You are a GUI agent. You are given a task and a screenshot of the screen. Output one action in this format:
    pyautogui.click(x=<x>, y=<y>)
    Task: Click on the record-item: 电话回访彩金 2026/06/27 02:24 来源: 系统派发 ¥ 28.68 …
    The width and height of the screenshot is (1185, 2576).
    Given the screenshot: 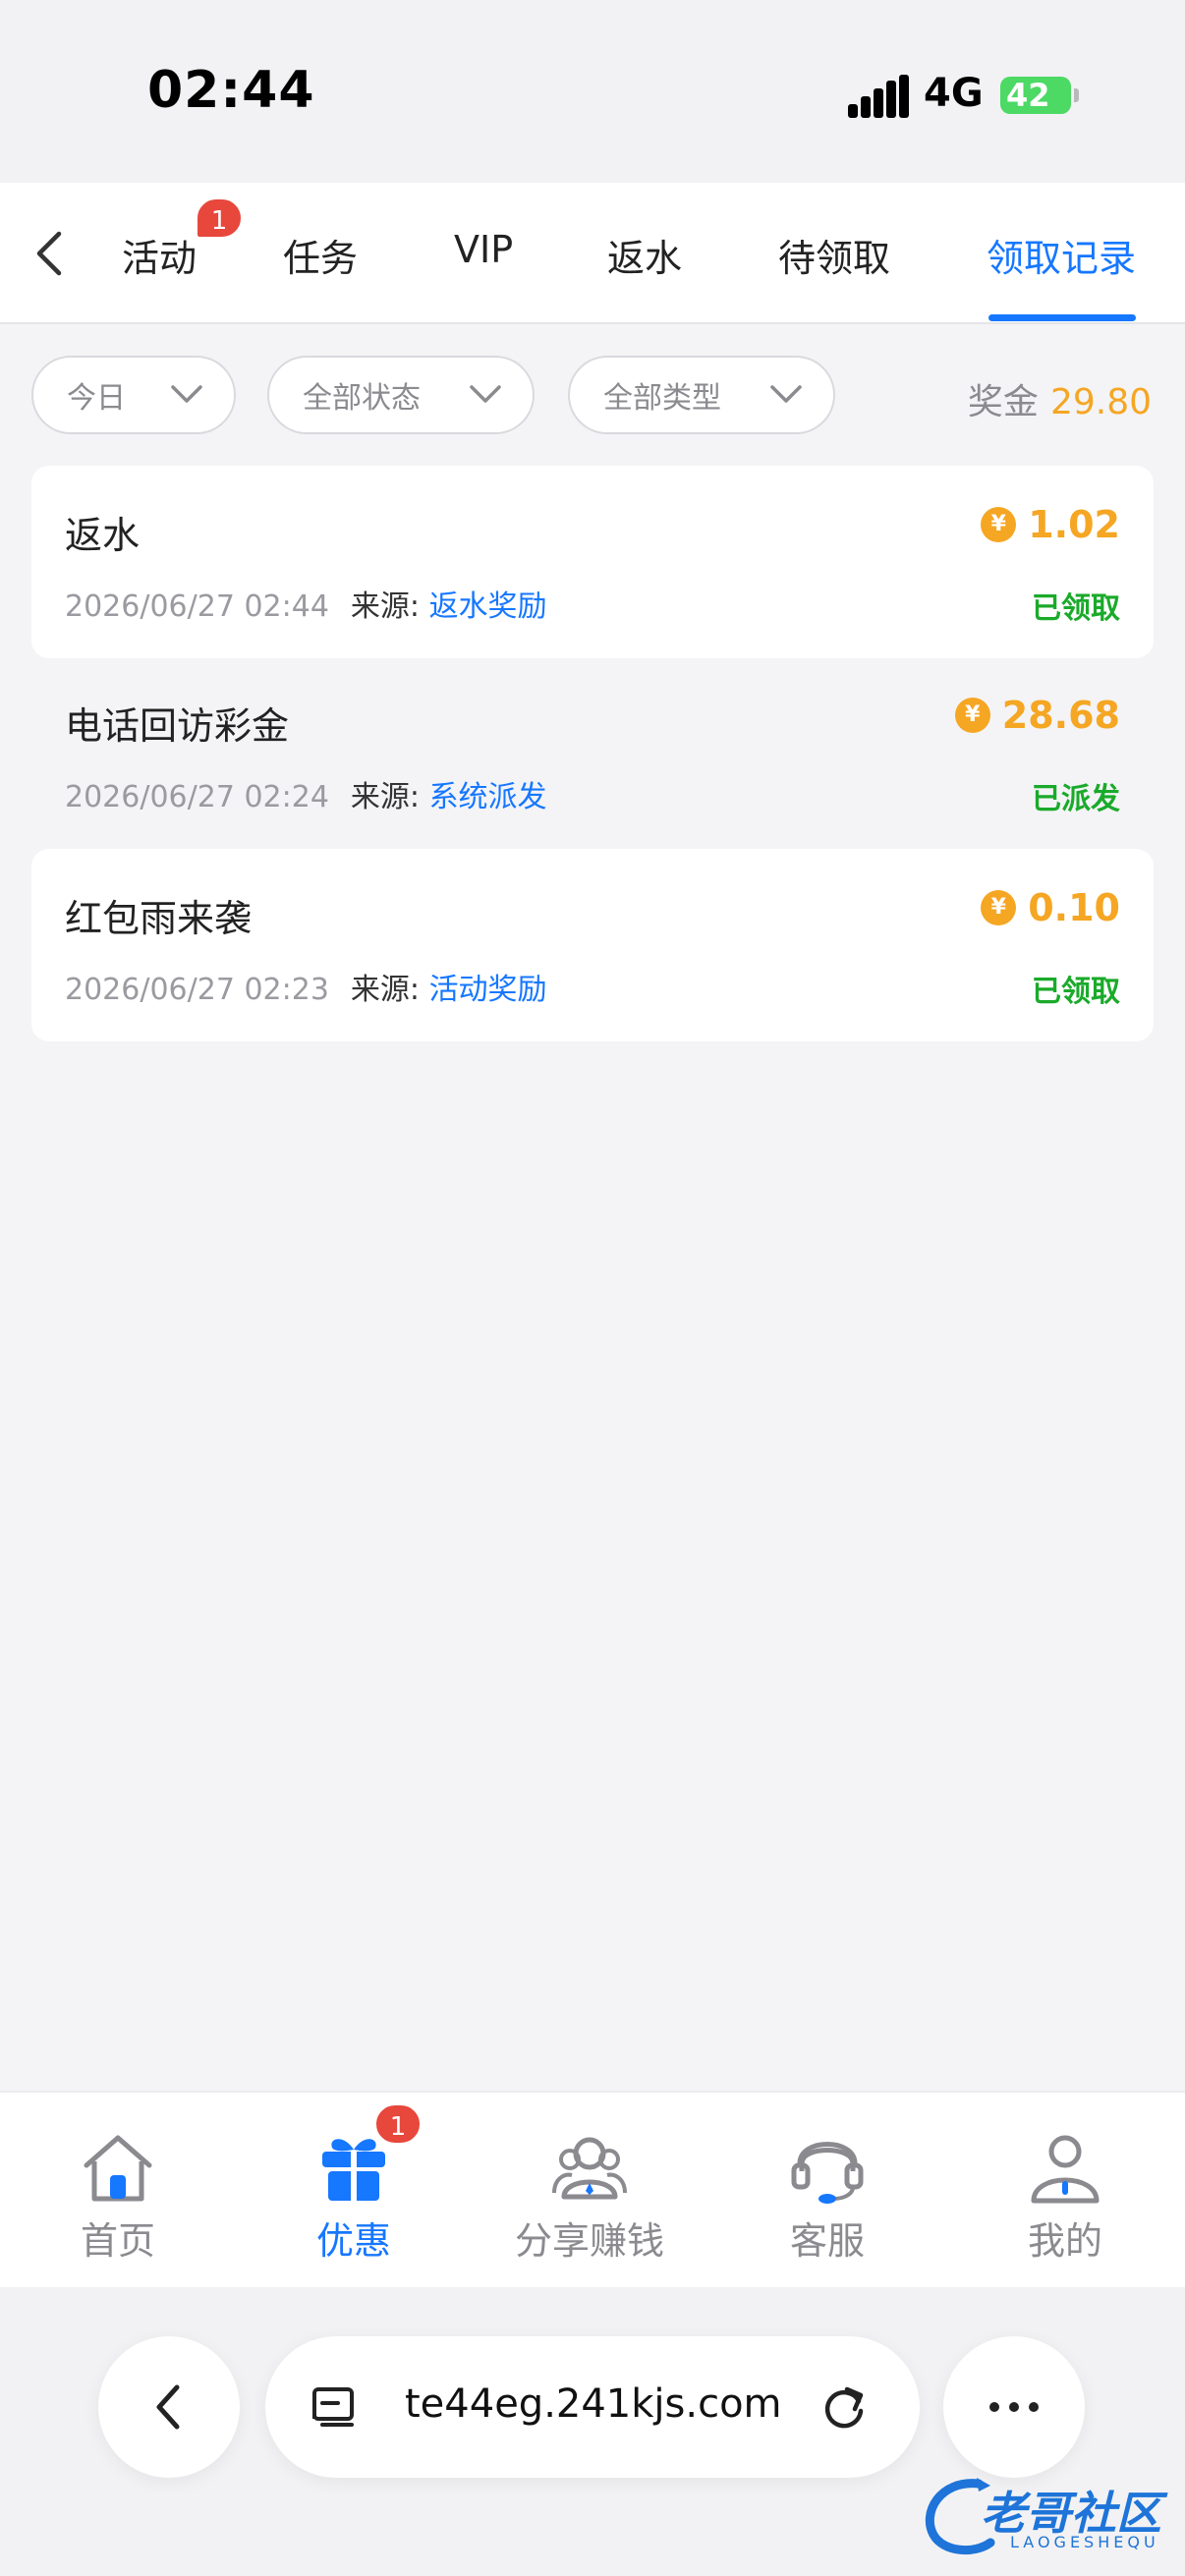 What is the action you would take?
    pyautogui.click(x=592, y=752)
    